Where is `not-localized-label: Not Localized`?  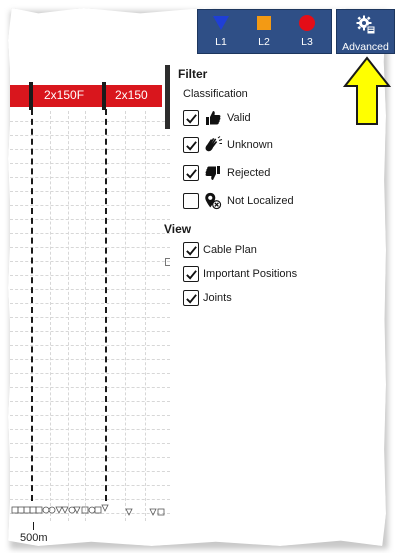
not-localized-label: Not Localized is located at coordinates (260, 201).